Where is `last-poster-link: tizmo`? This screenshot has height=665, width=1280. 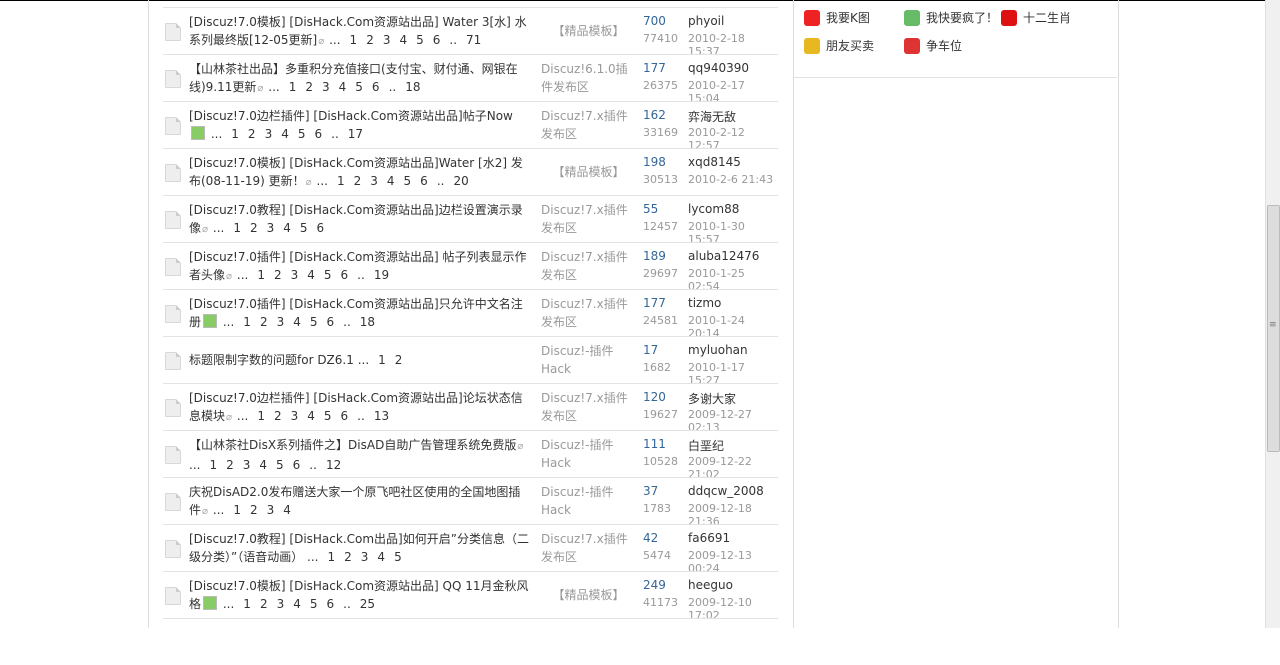 last-poster-link: tizmo is located at coordinates (704, 303).